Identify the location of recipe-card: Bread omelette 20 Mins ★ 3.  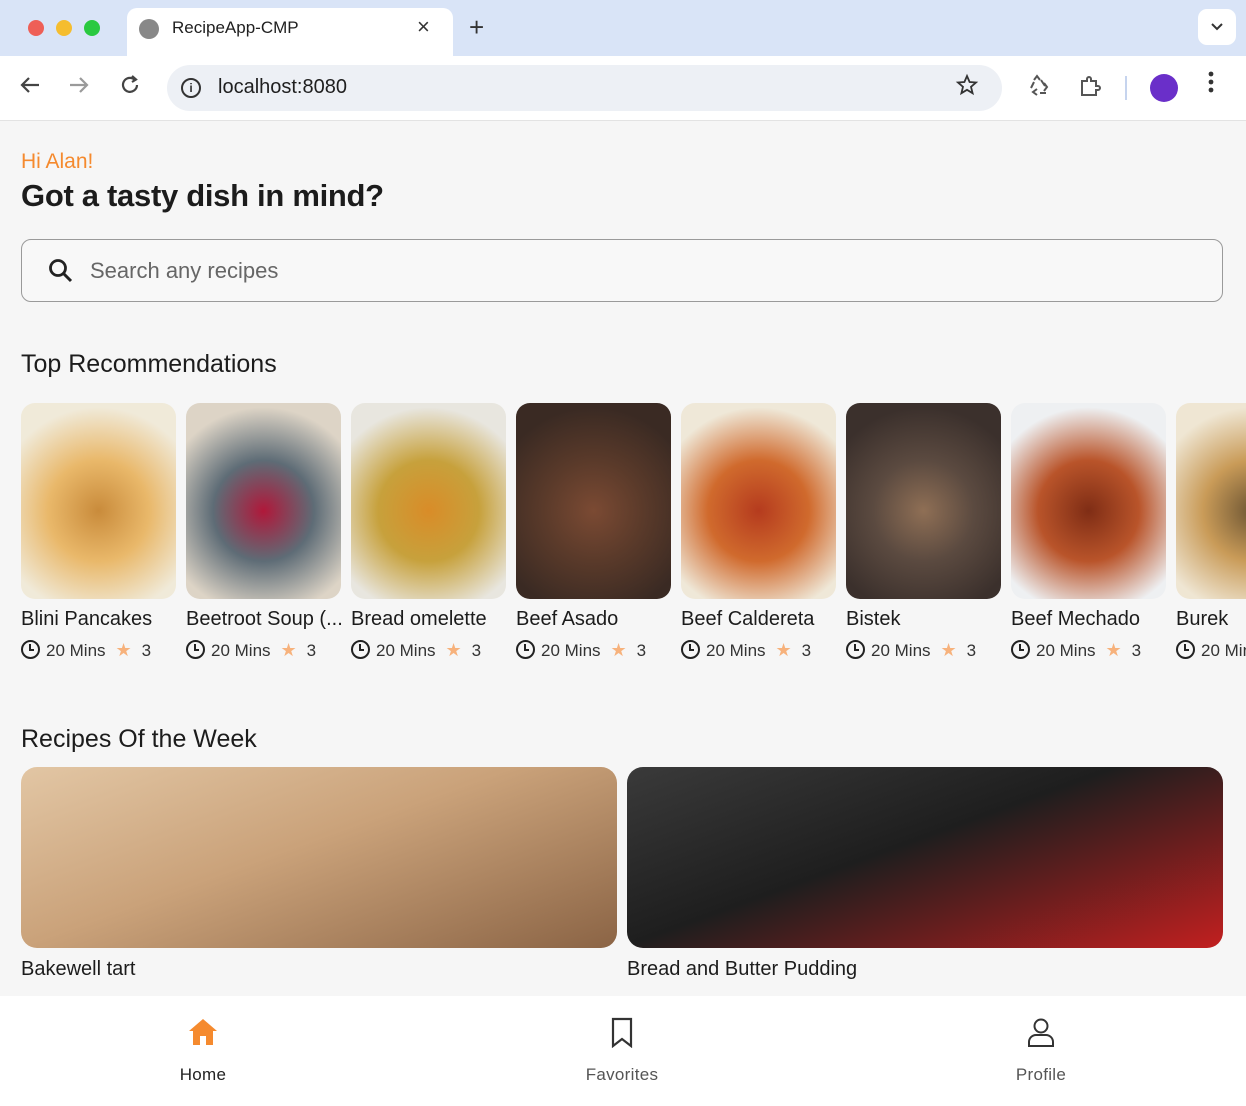
(428, 535).